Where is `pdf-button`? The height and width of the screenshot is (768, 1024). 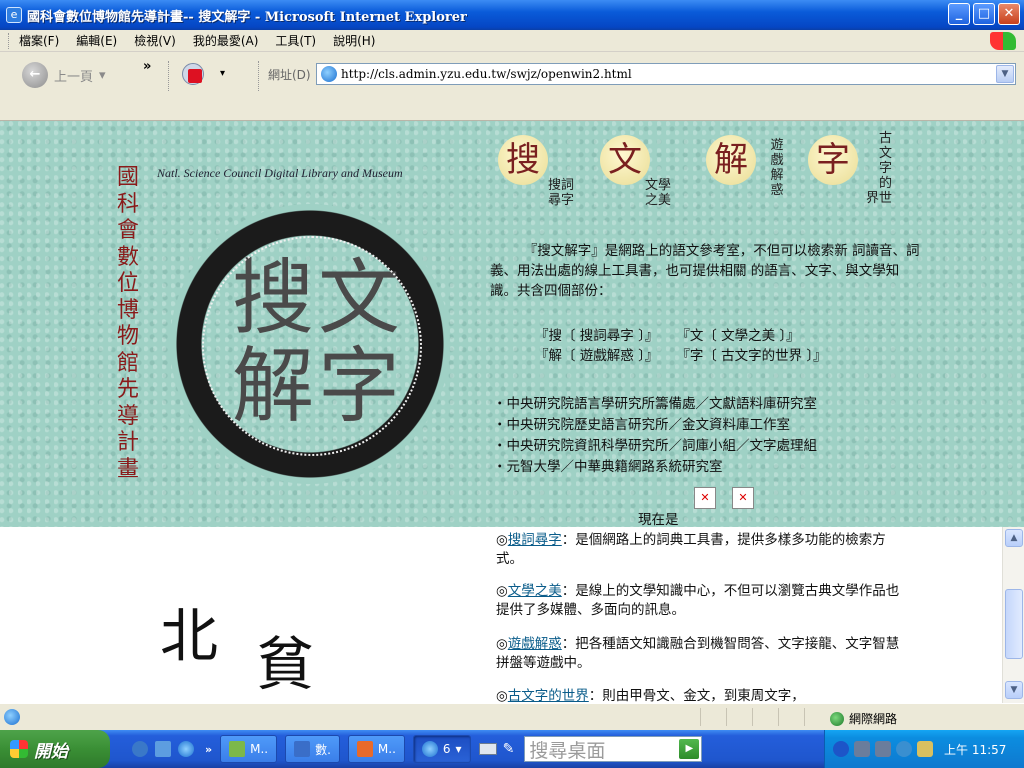
pdf-button is located at coordinates (197, 75).